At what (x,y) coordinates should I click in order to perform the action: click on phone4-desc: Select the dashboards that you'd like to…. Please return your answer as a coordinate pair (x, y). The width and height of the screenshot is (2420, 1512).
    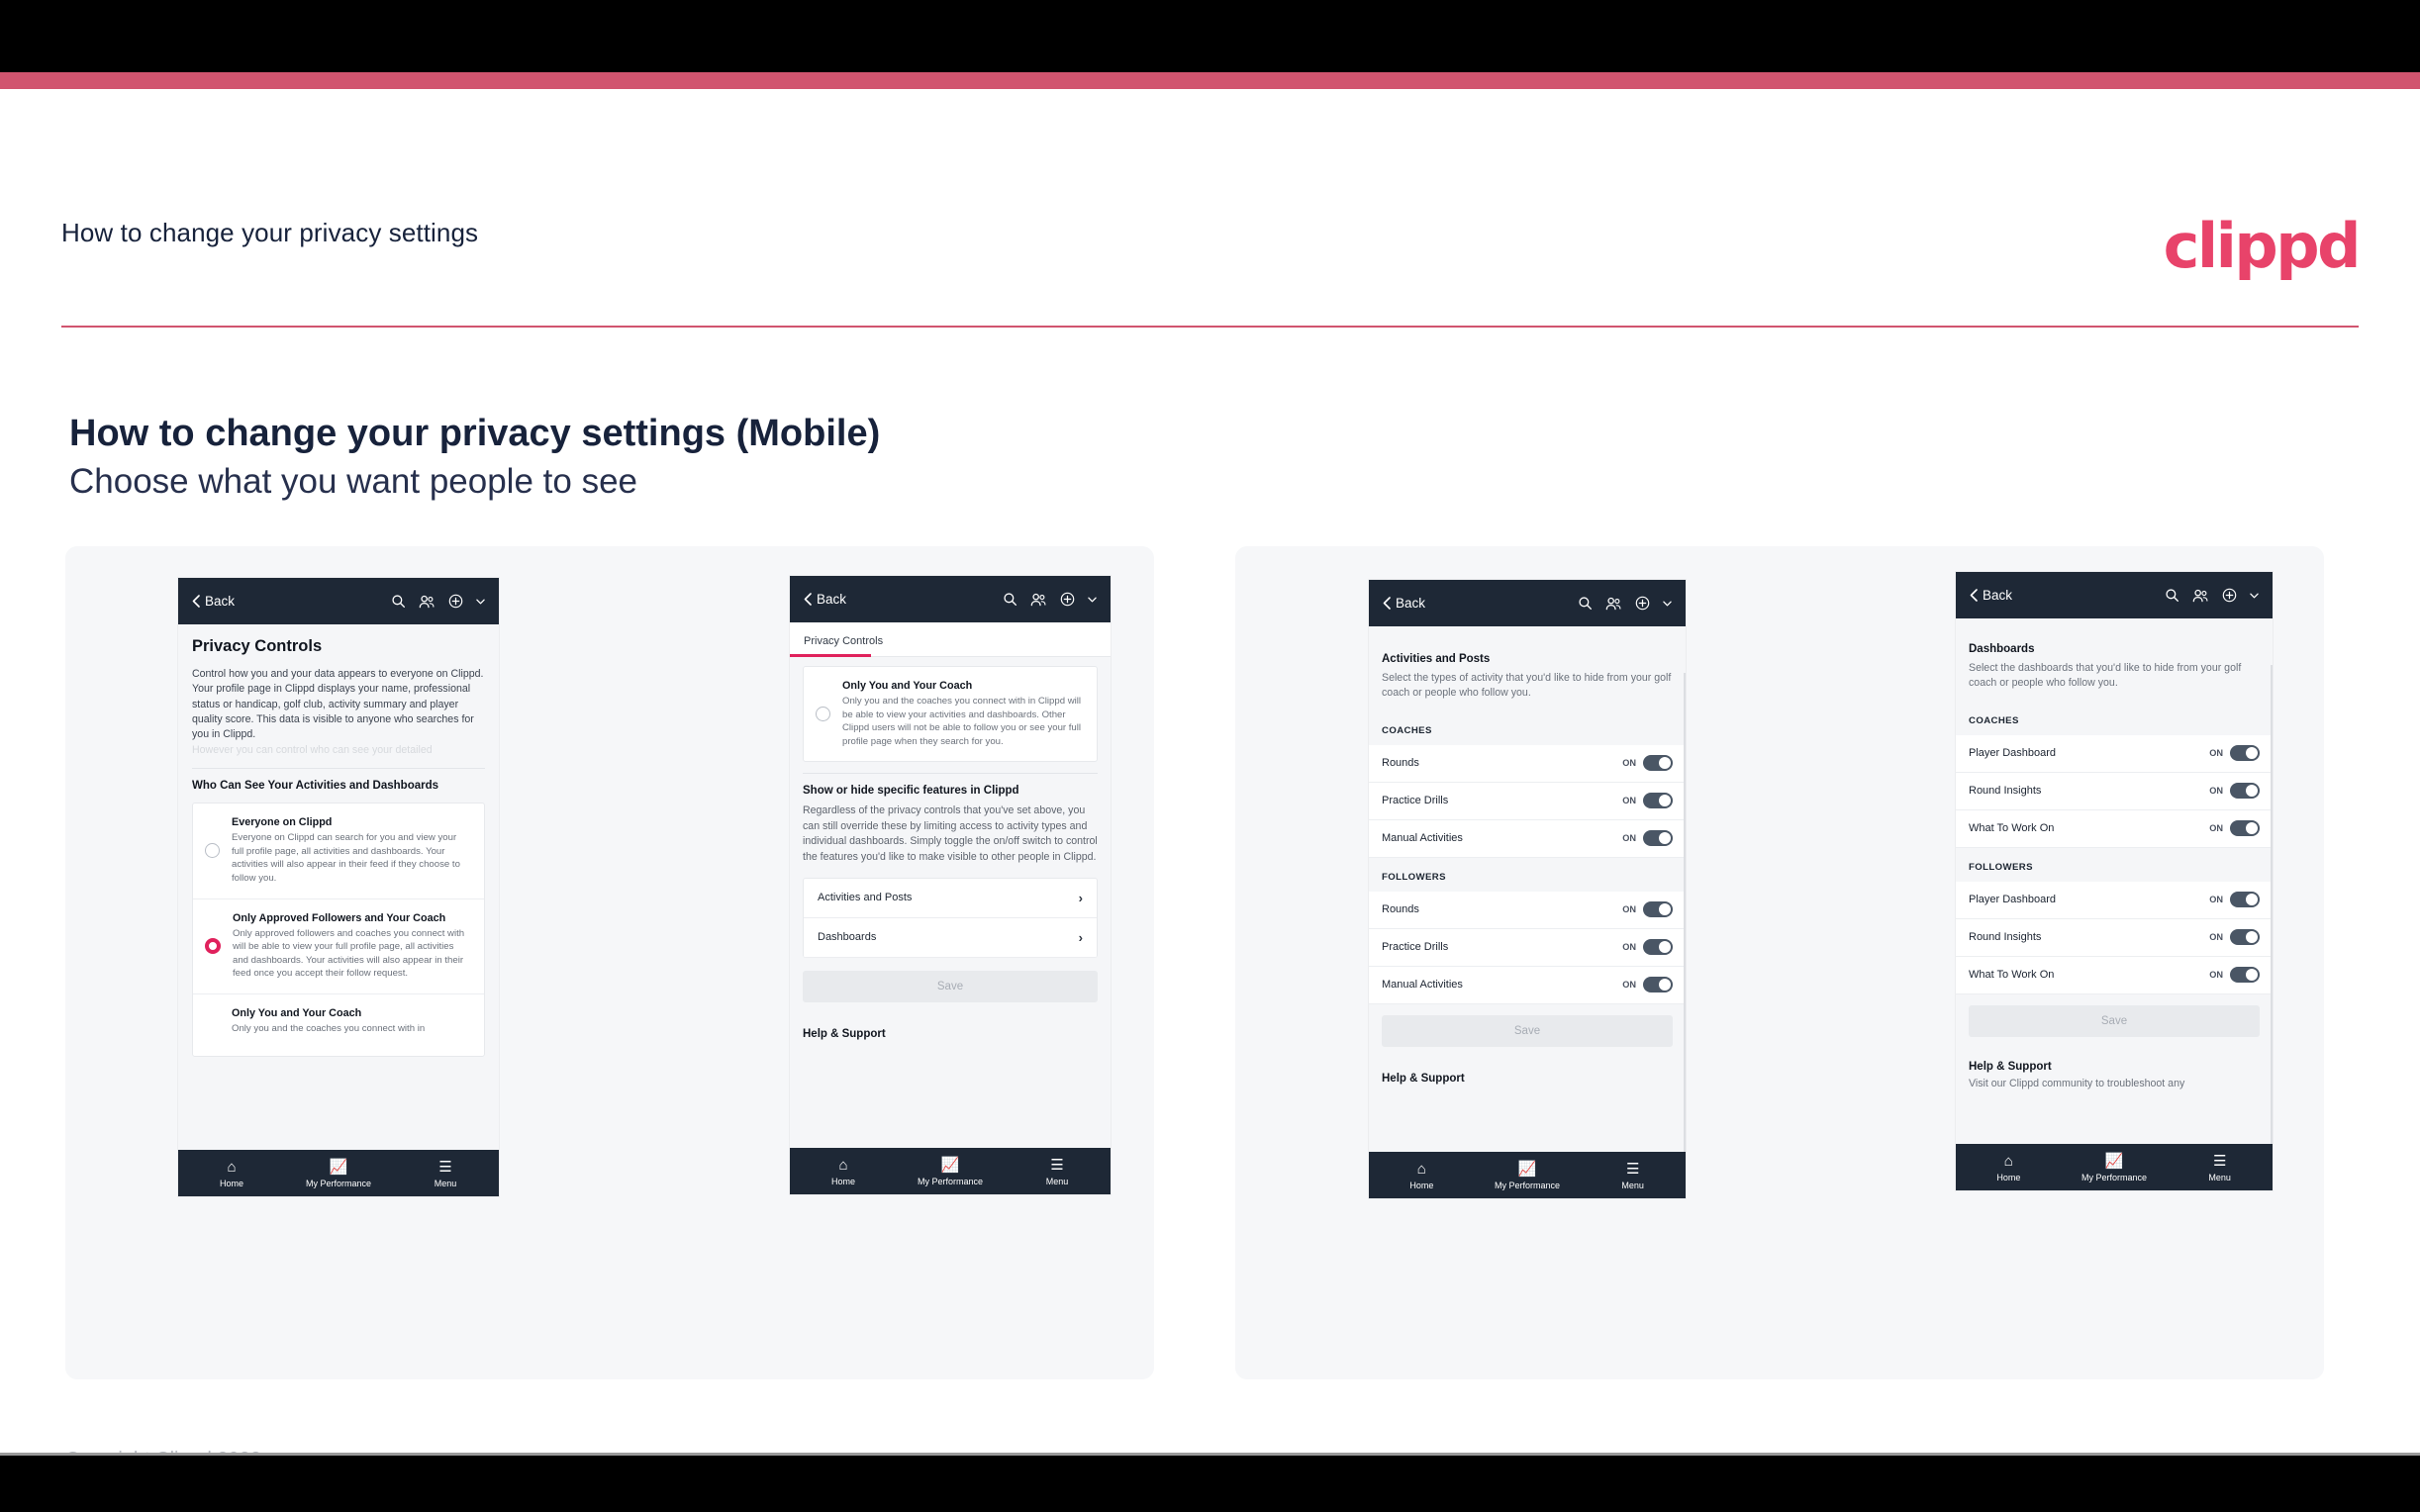
    Looking at the image, I should click on (2105, 676).